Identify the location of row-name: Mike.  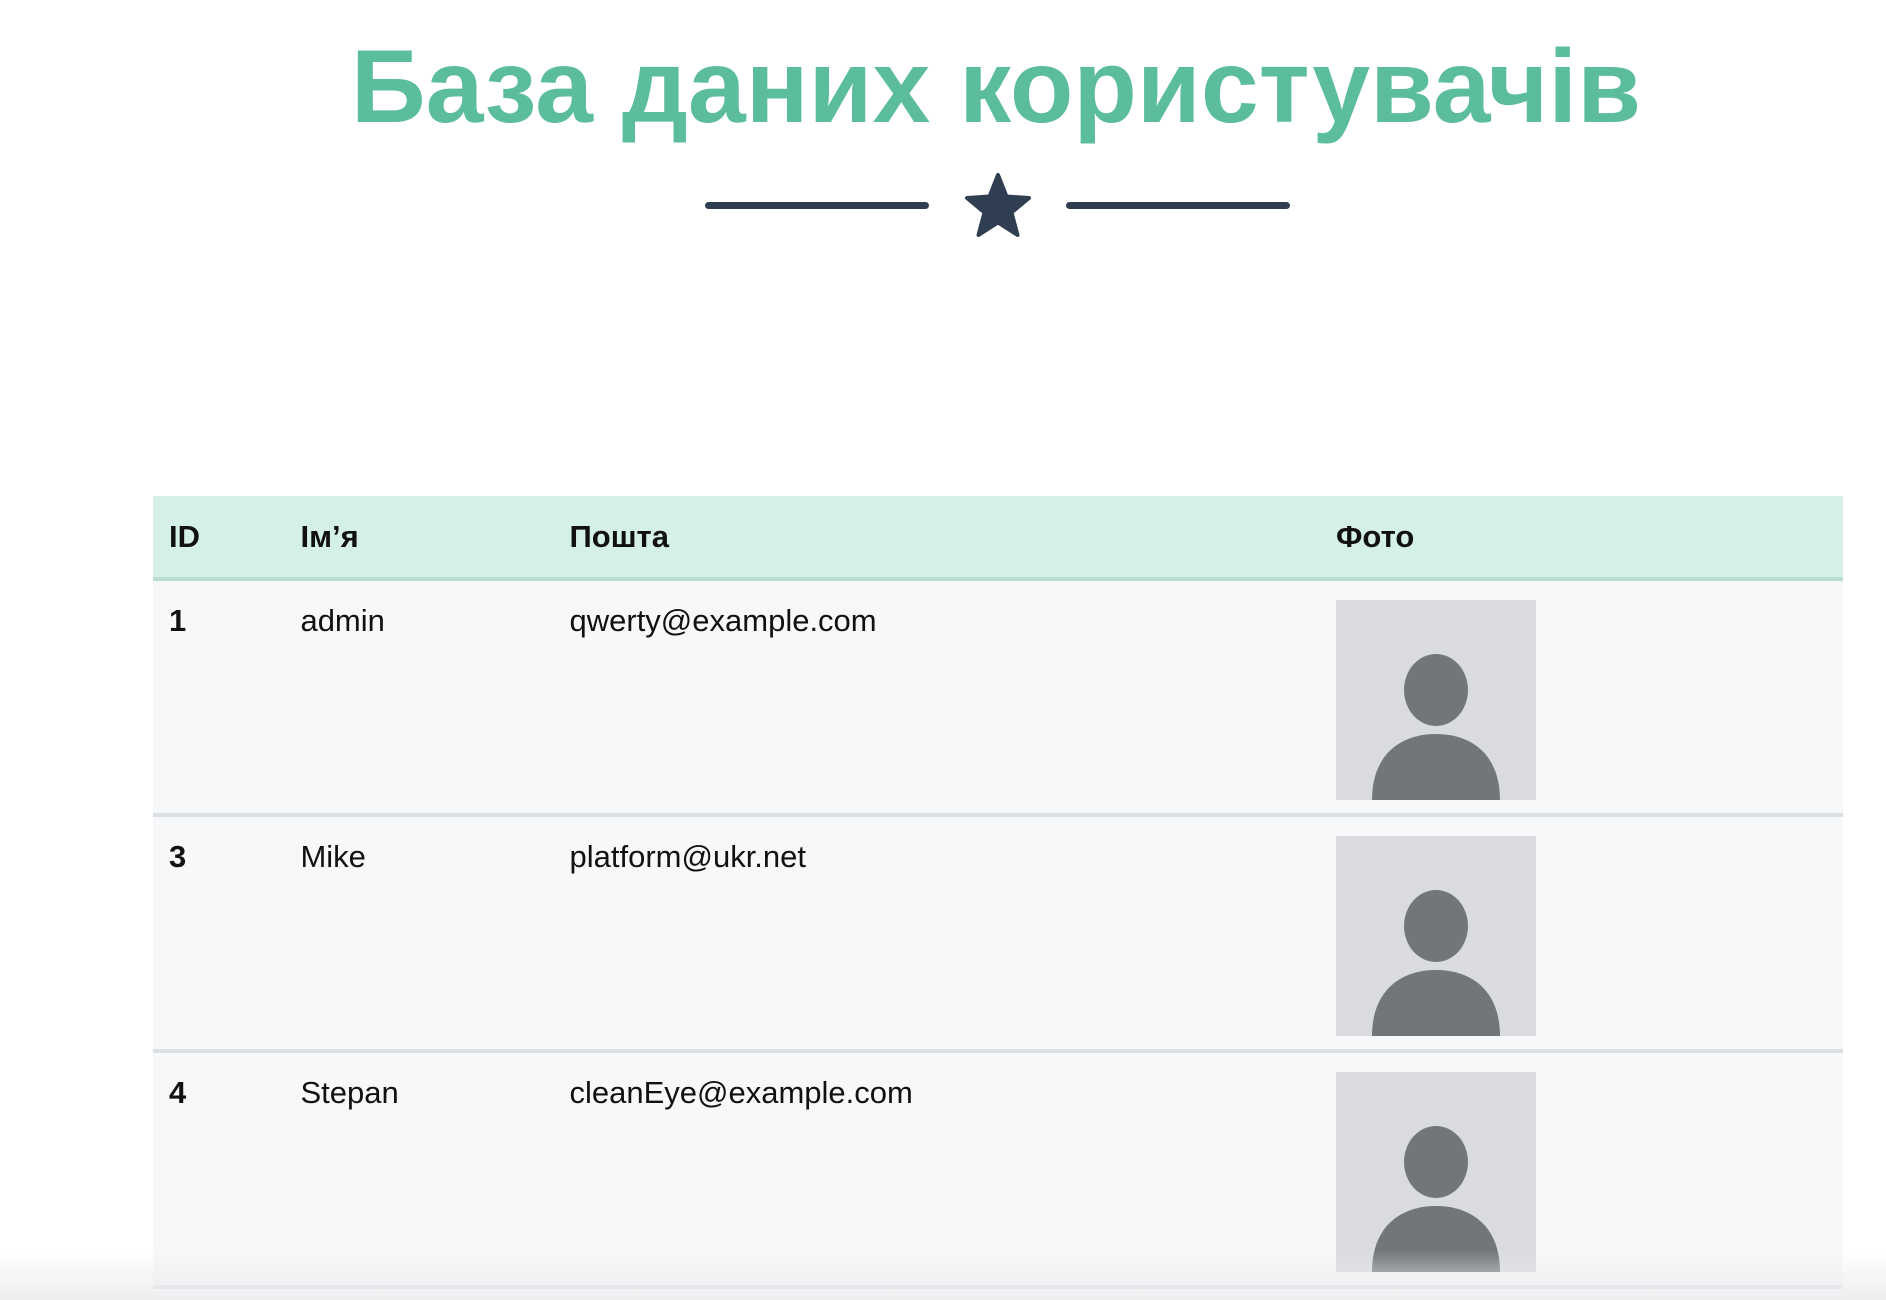
(333, 856).